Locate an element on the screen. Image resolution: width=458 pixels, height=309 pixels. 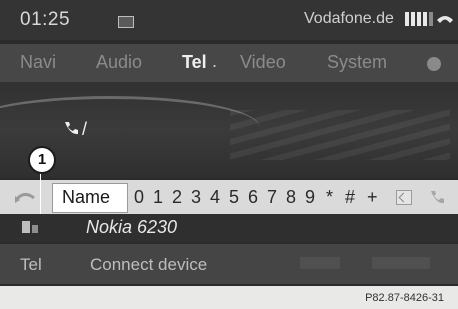
menu-item-audio: Audio is located at coordinates (119, 62).